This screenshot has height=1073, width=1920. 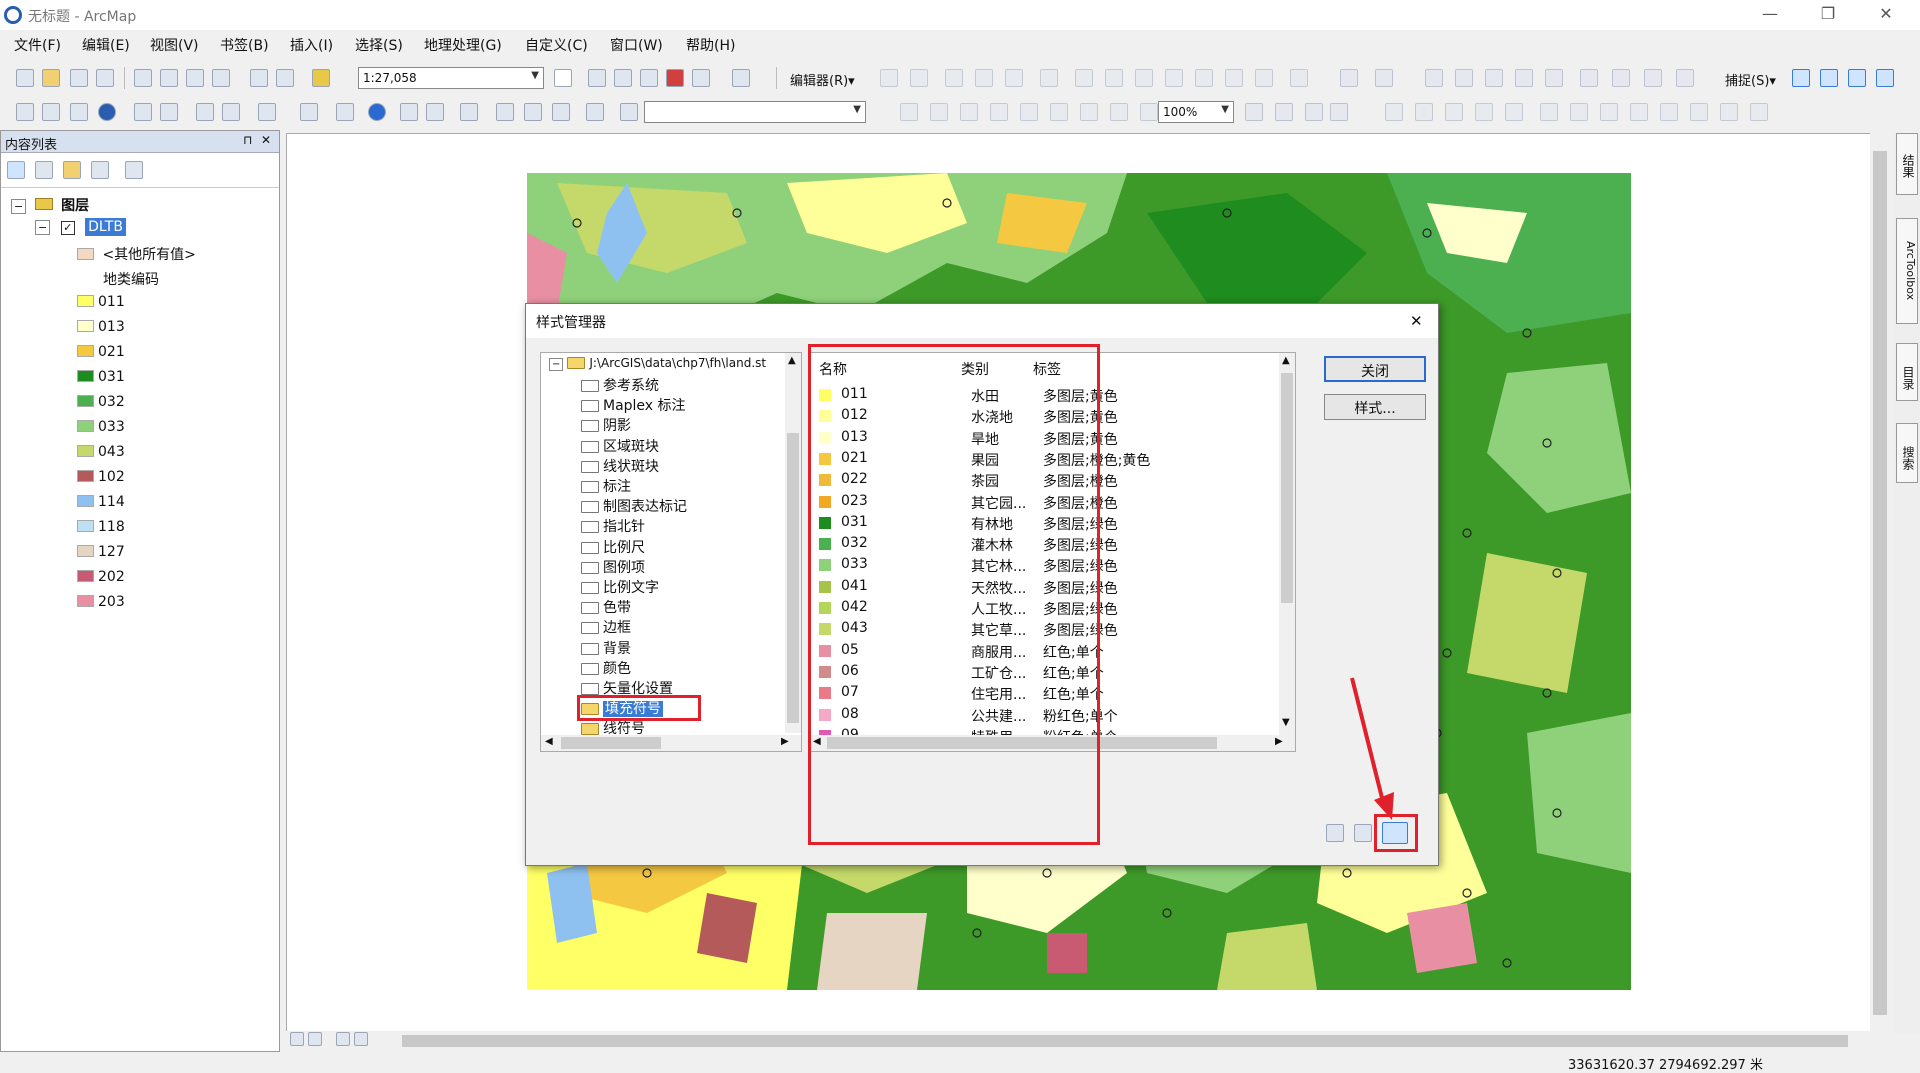 What do you see at coordinates (377, 112) in the screenshot?
I see `identify-icon` at bounding box center [377, 112].